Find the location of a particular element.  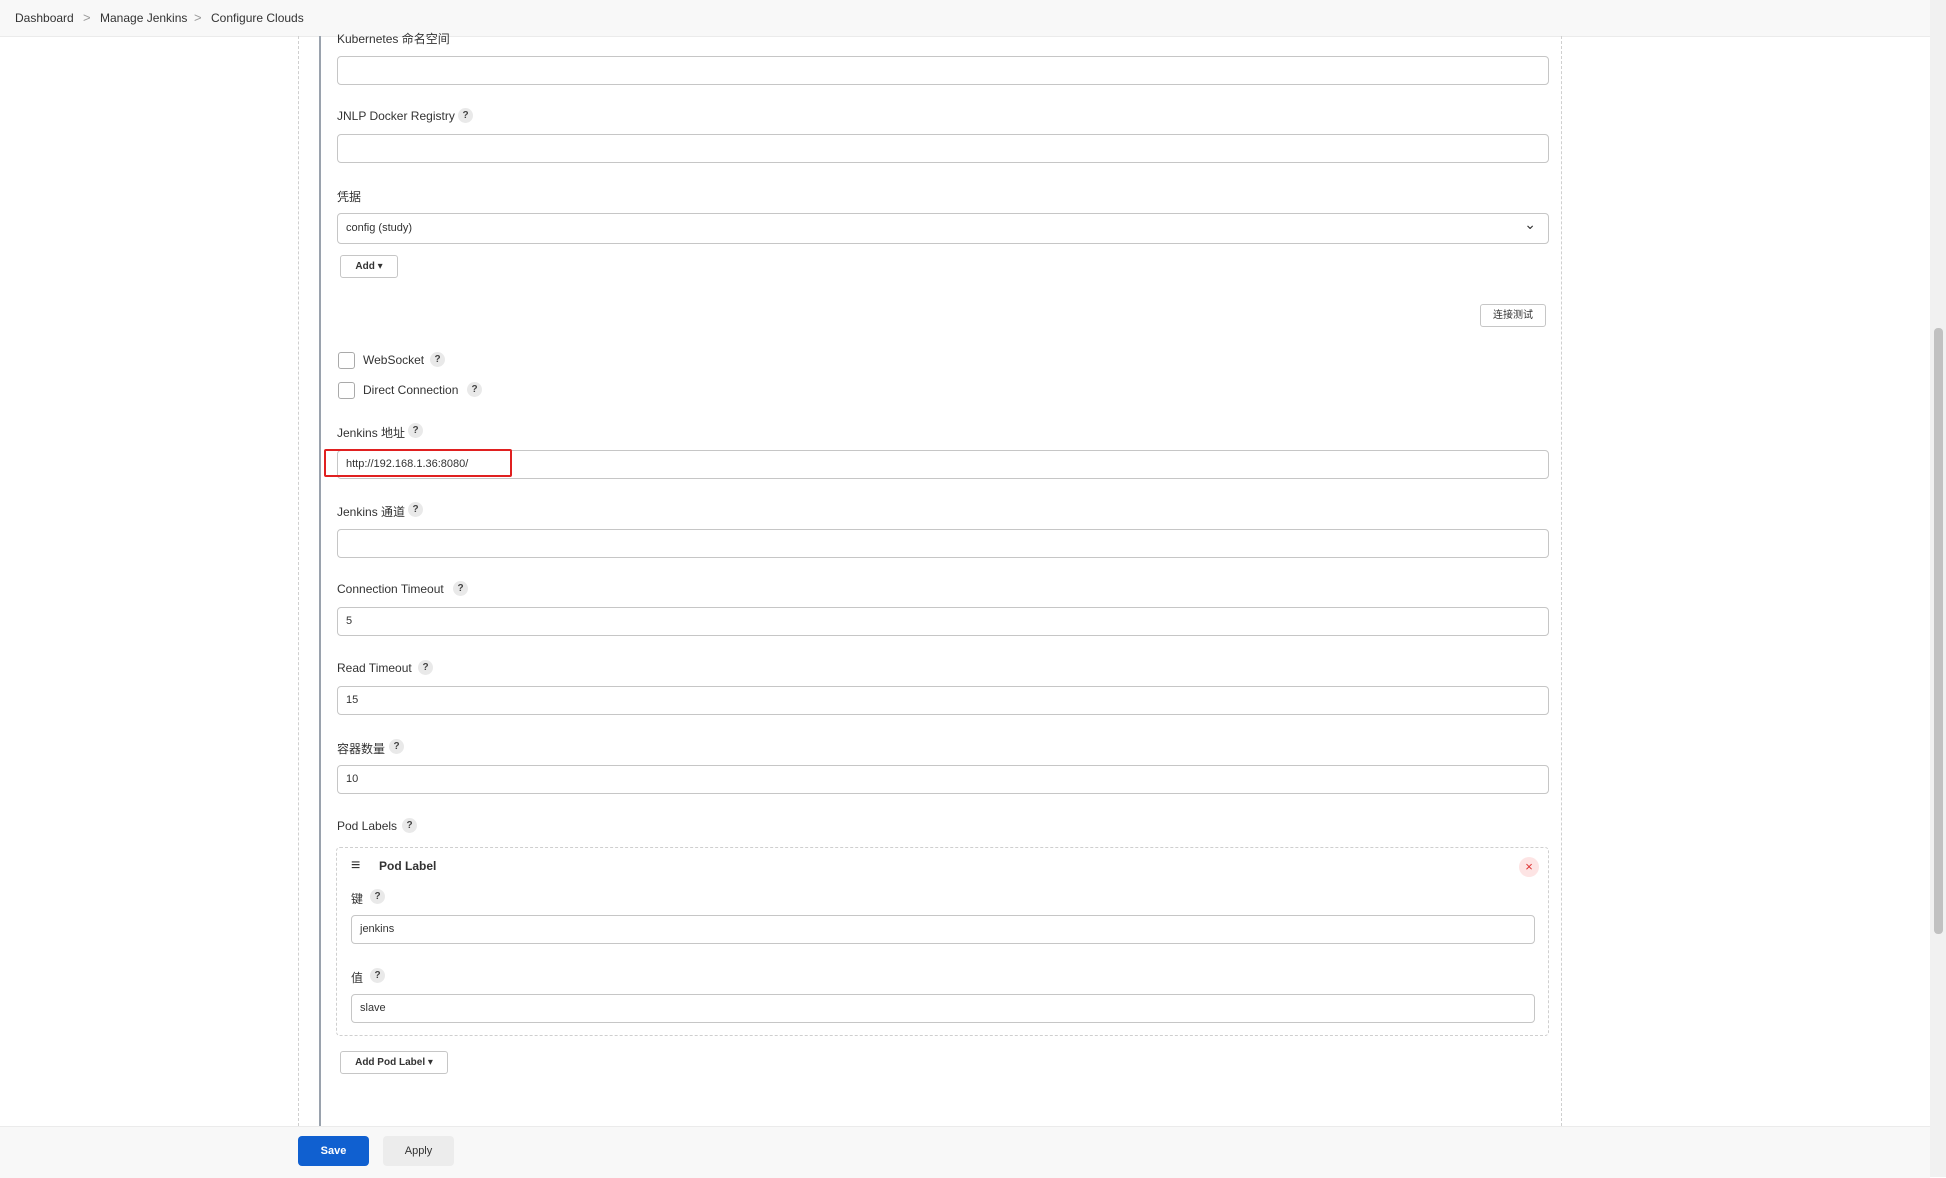

read-timeout-label: Read Timeout is located at coordinates (374, 668).